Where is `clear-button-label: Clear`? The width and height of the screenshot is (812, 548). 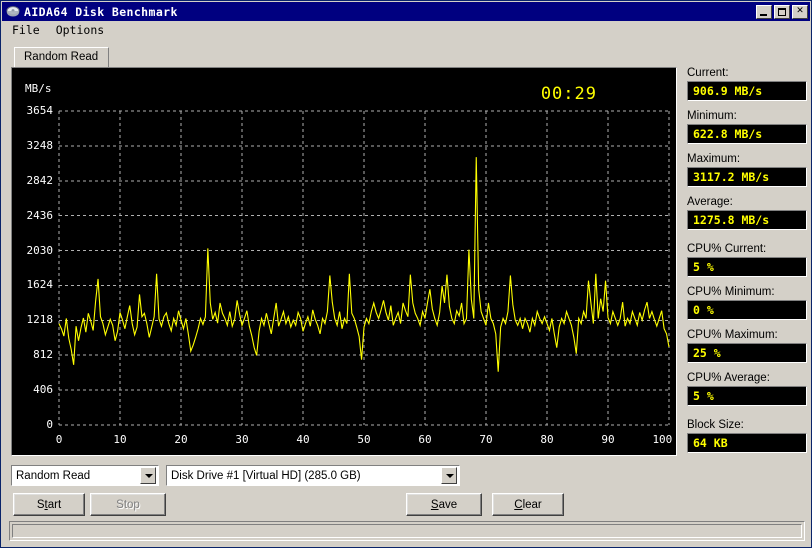
clear-button-label: Clear is located at coordinates (528, 504).